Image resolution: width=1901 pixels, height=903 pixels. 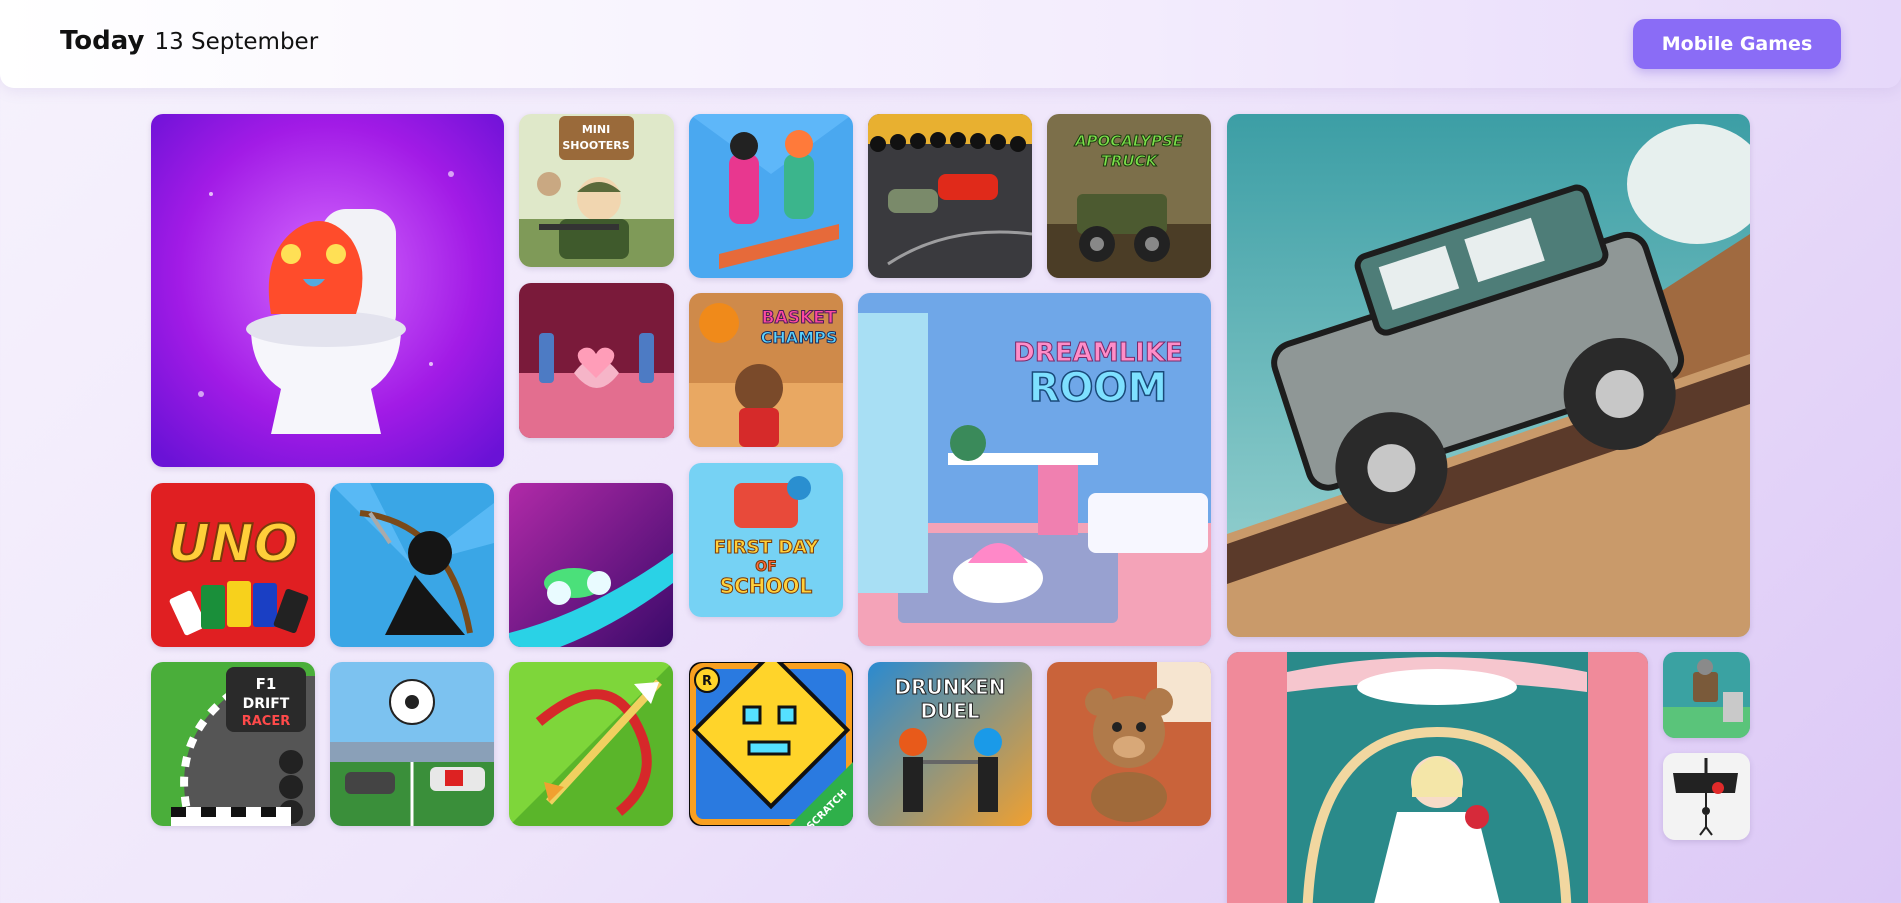 What do you see at coordinates (1130, 161) in the screenshot?
I see `apocalypse-line2: TRUCK` at bounding box center [1130, 161].